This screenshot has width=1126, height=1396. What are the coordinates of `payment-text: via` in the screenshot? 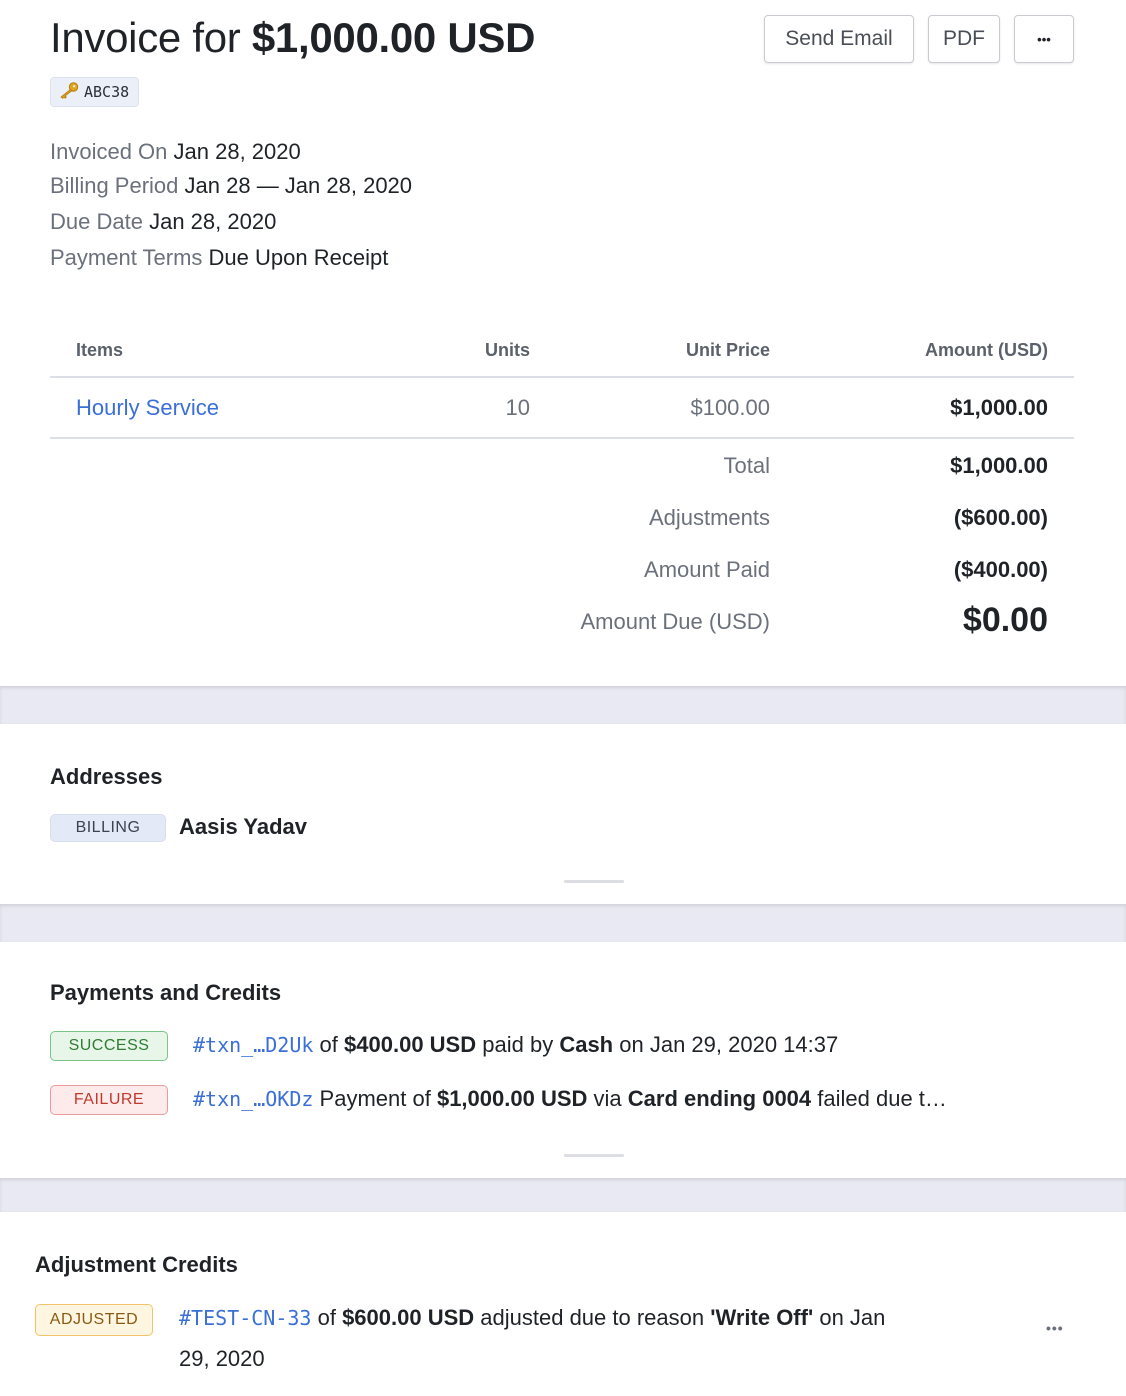 It's located at (607, 1098).